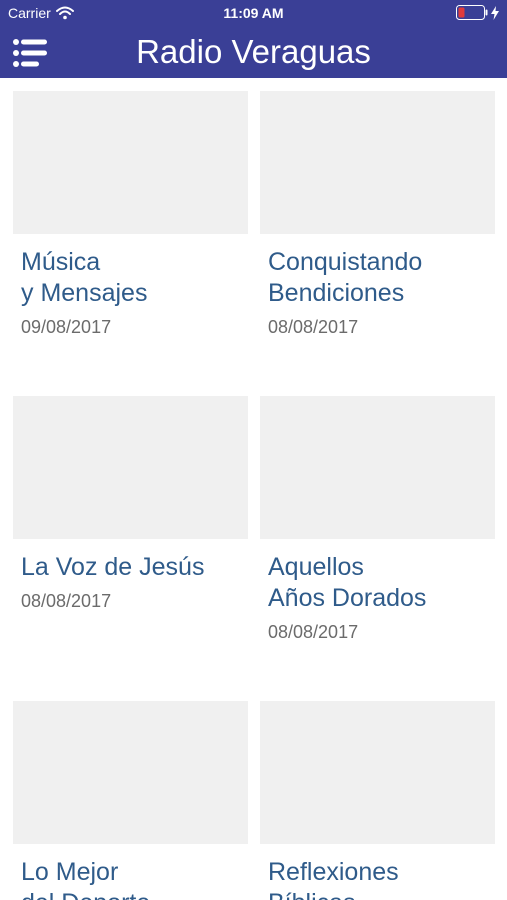 This screenshot has height=900, width=507. What do you see at coordinates (472, 12) in the screenshot?
I see `battery-icon` at bounding box center [472, 12].